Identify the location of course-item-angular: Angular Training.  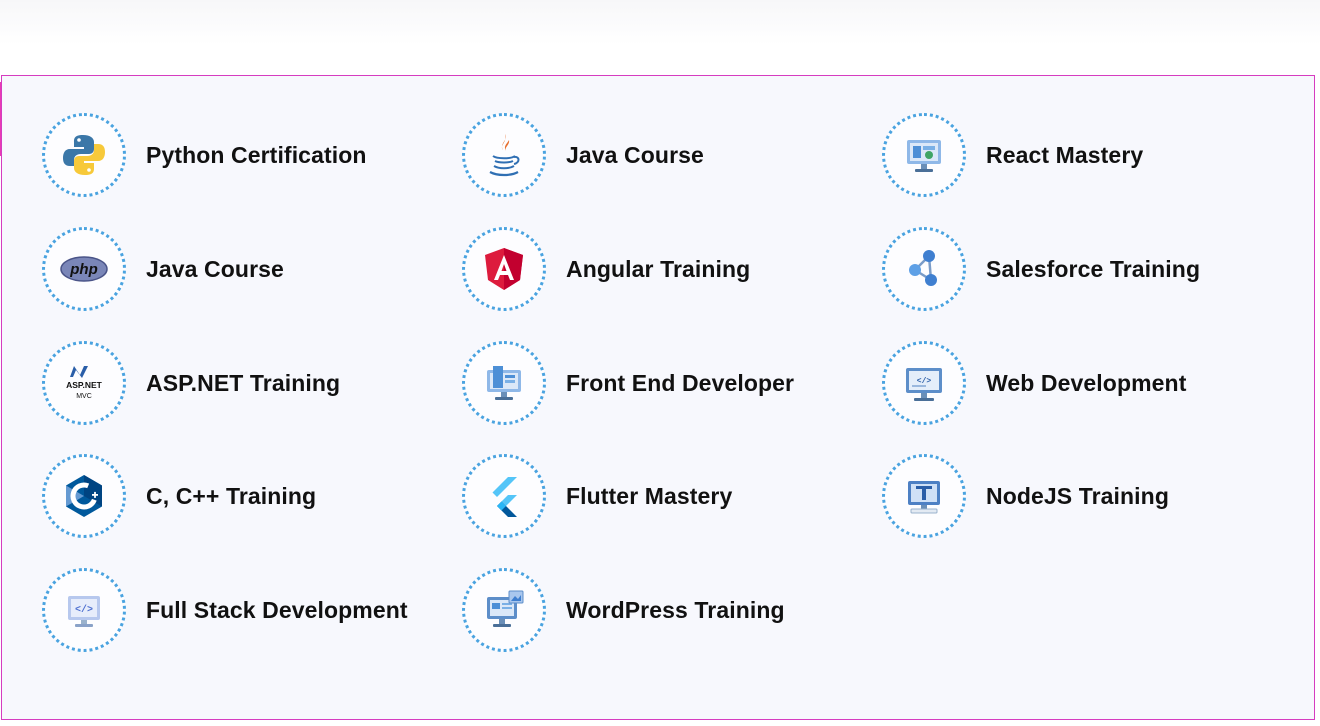
(606, 269).